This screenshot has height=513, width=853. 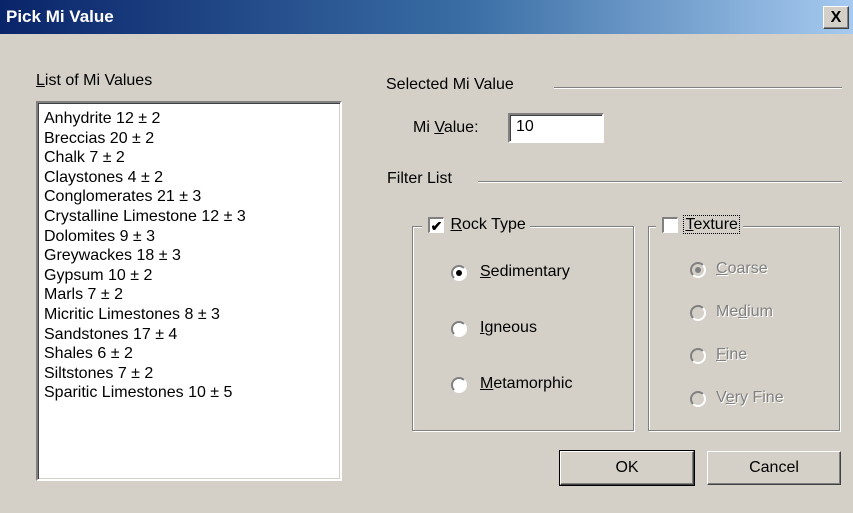 What do you see at coordinates (419, 178) in the screenshot?
I see `filter-list-group-label: Filter List` at bounding box center [419, 178].